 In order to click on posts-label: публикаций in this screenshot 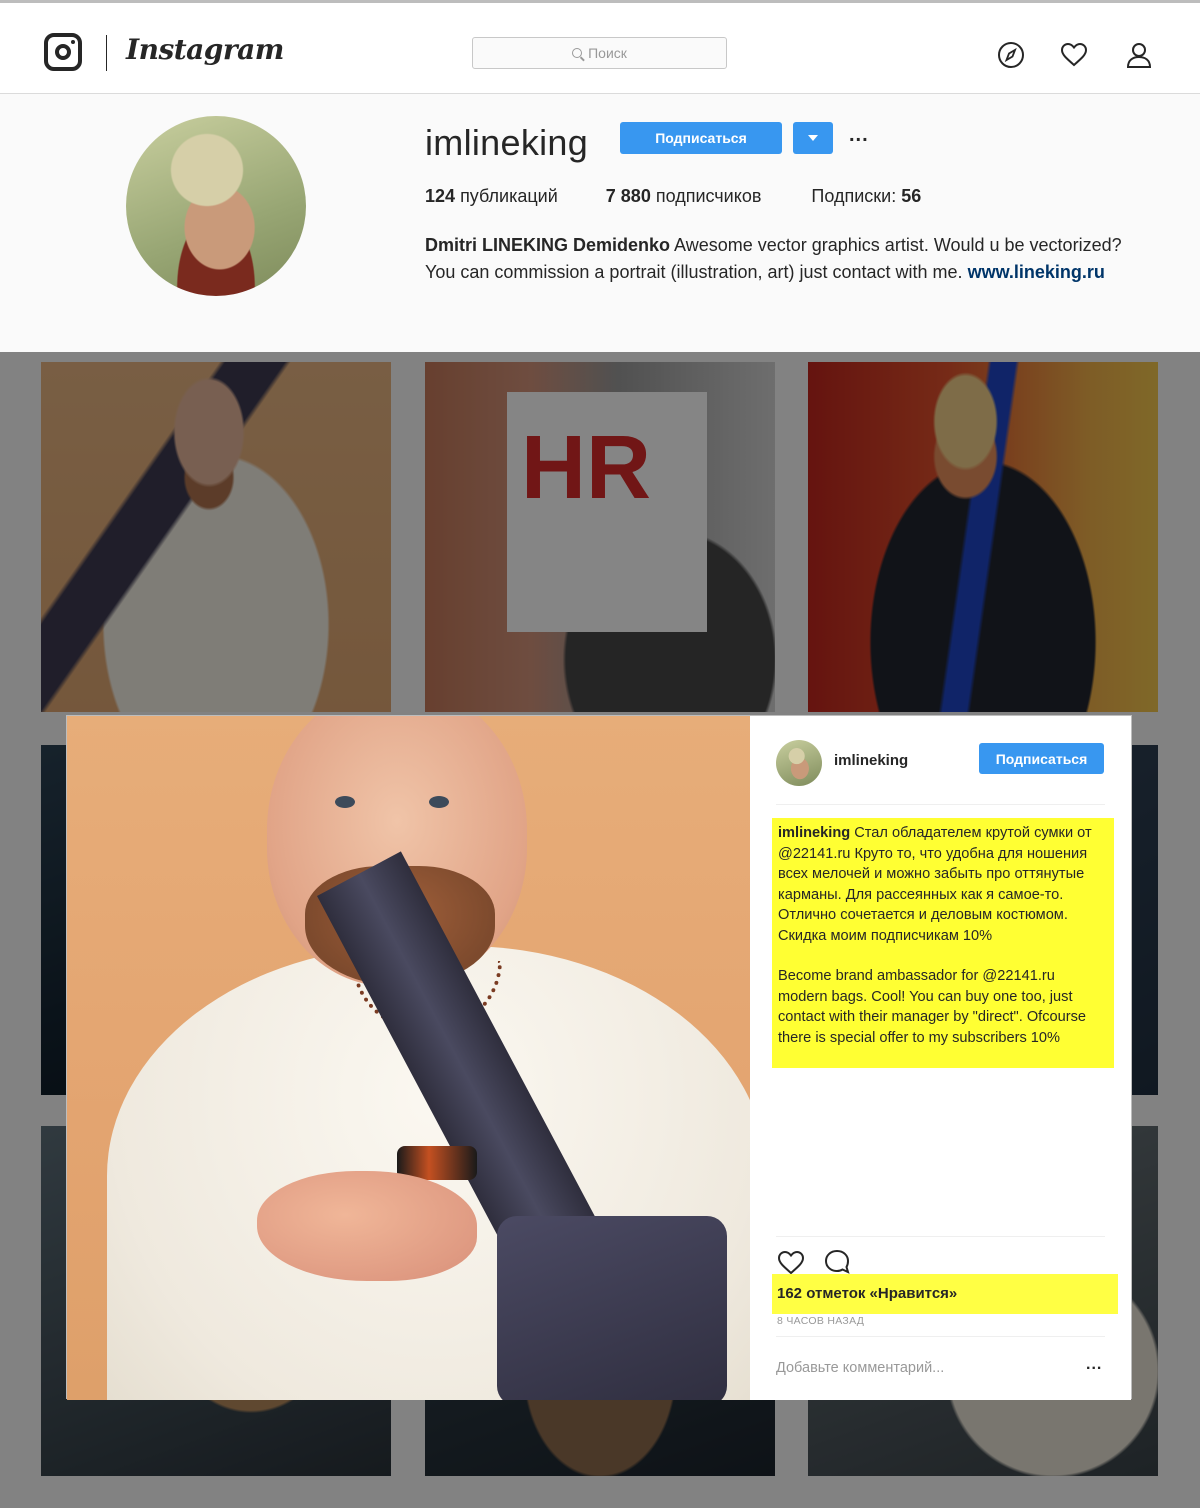, I will do `click(509, 196)`.